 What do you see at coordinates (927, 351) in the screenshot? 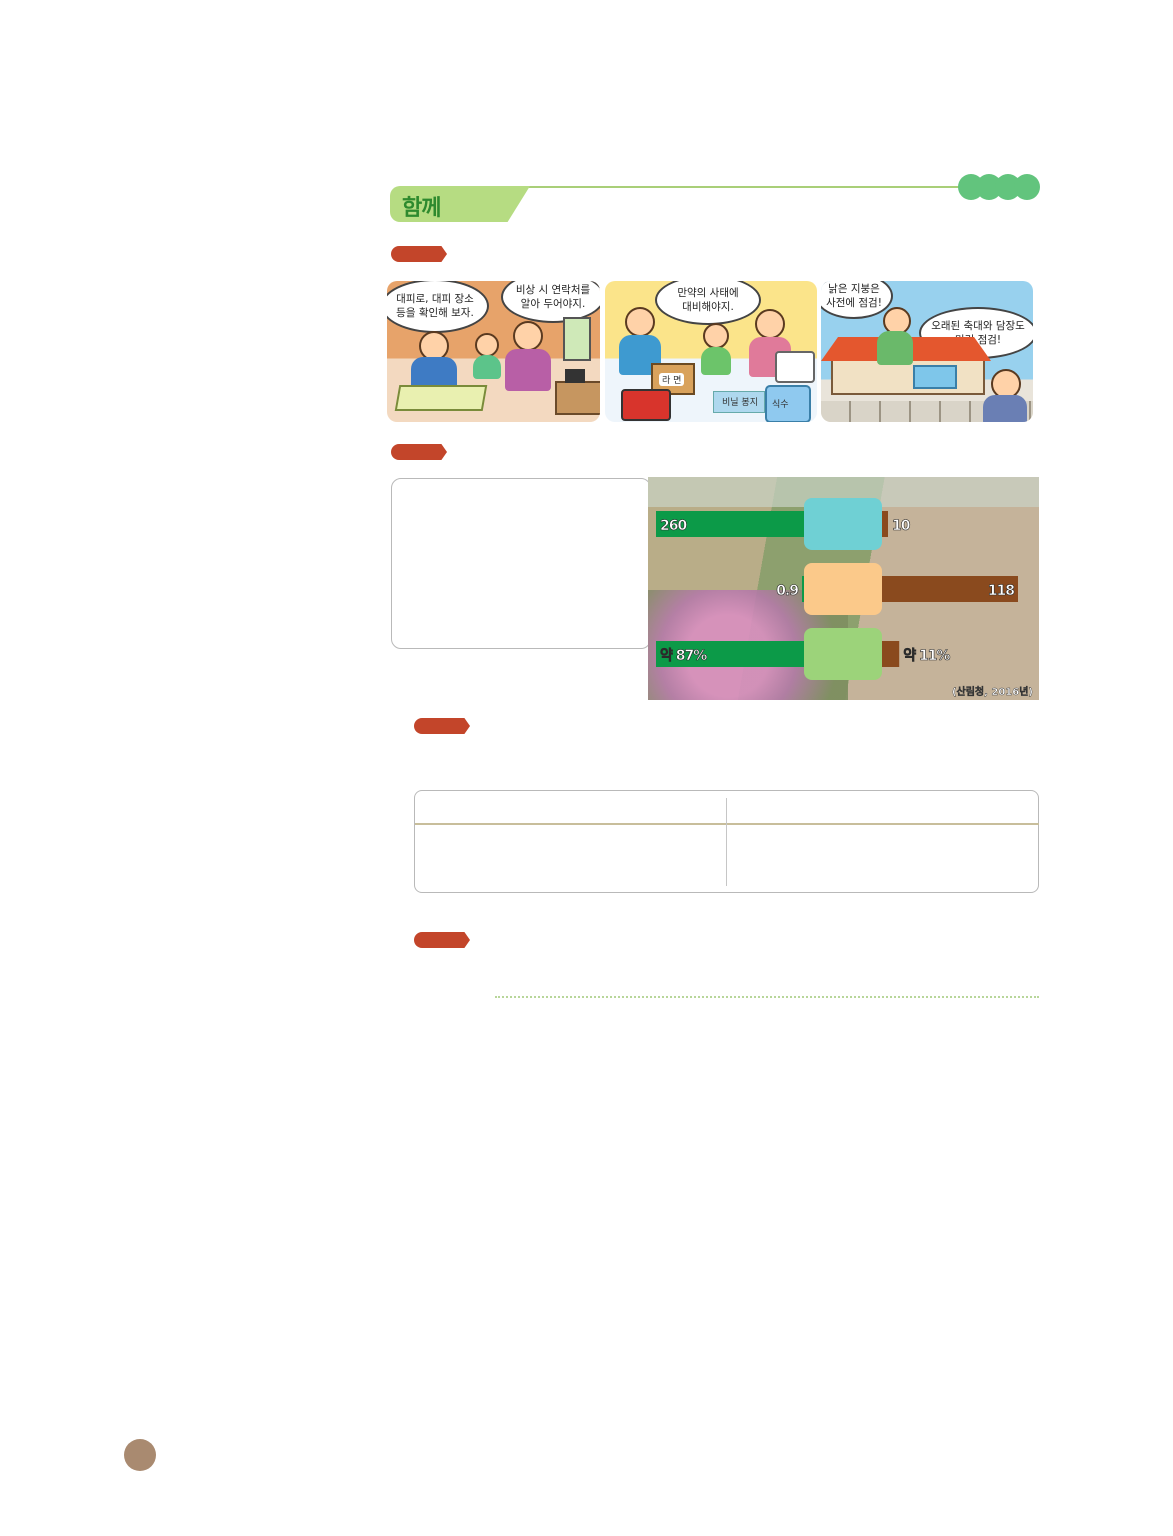
I see `comic-panel-roof-check: 낡은 지붕은 사전에 점검! 오래된 축대와 담장도 미리 점검!` at bounding box center [927, 351].